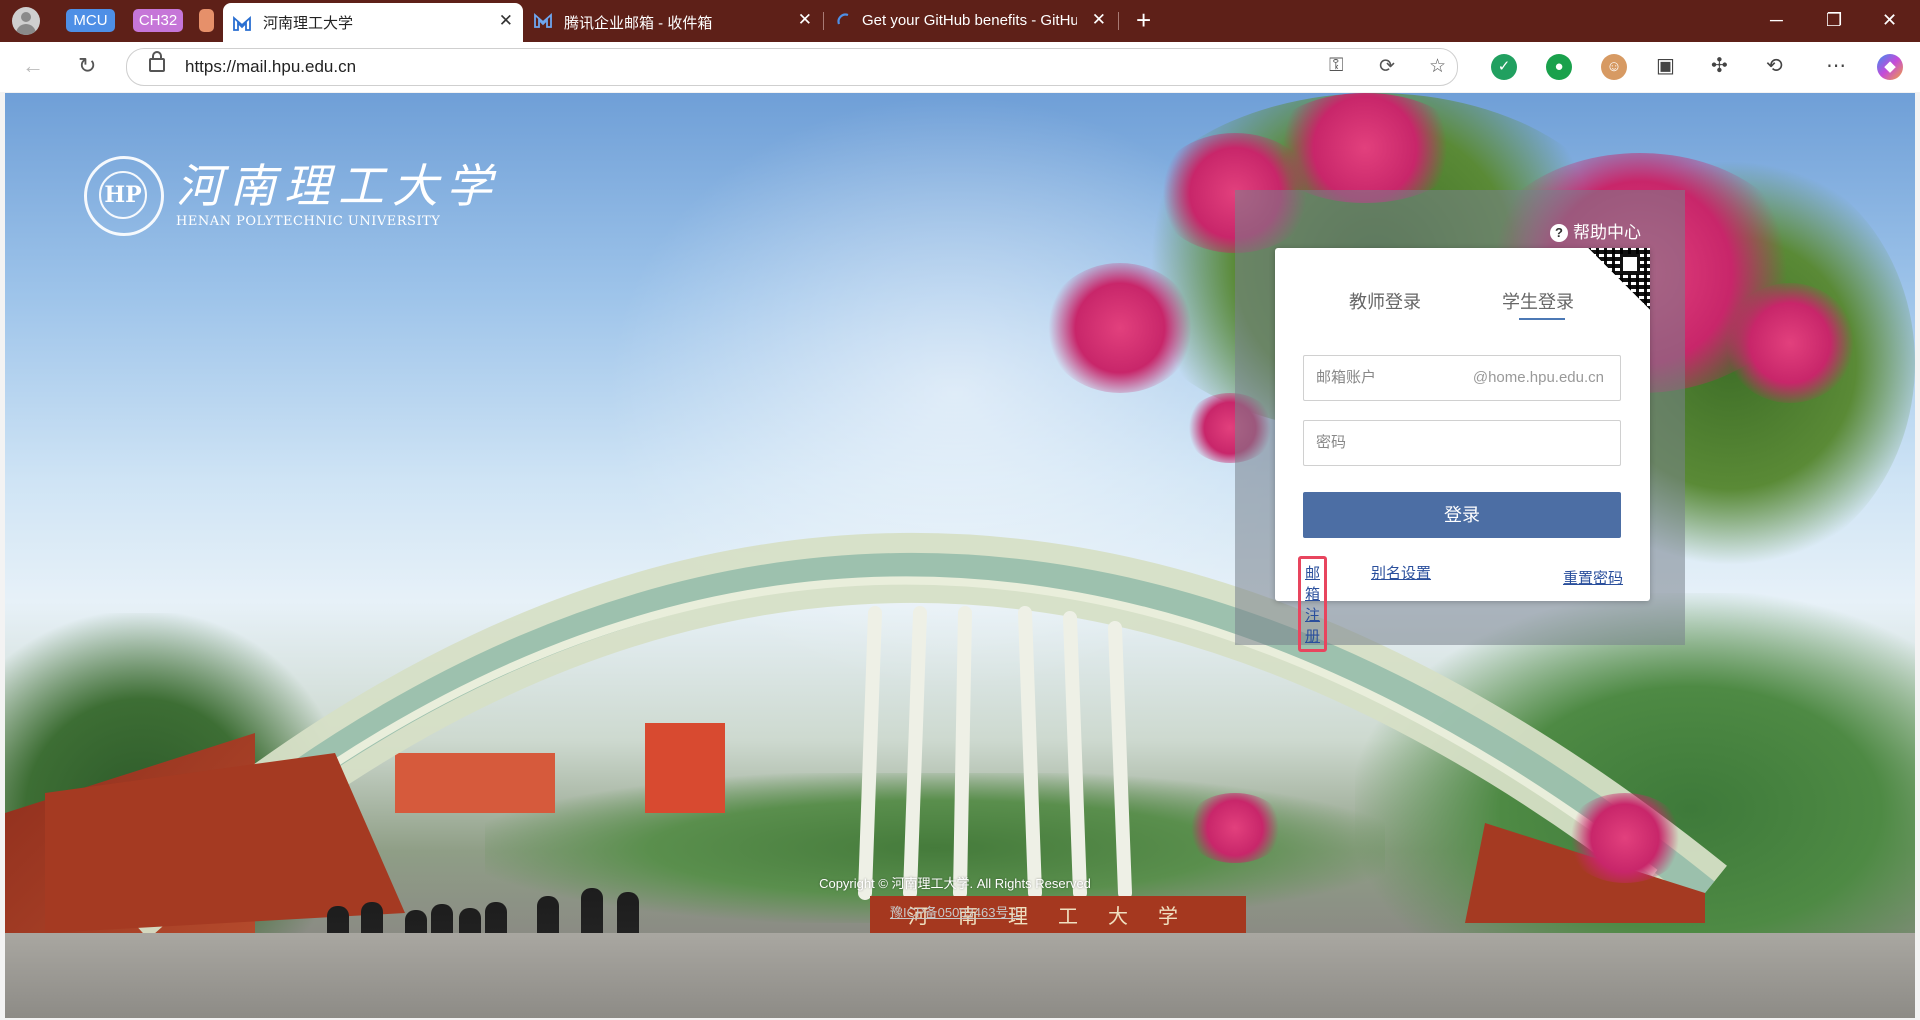  Describe the element at coordinates (843, 19) in the screenshot. I see `loading-icon` at that location.